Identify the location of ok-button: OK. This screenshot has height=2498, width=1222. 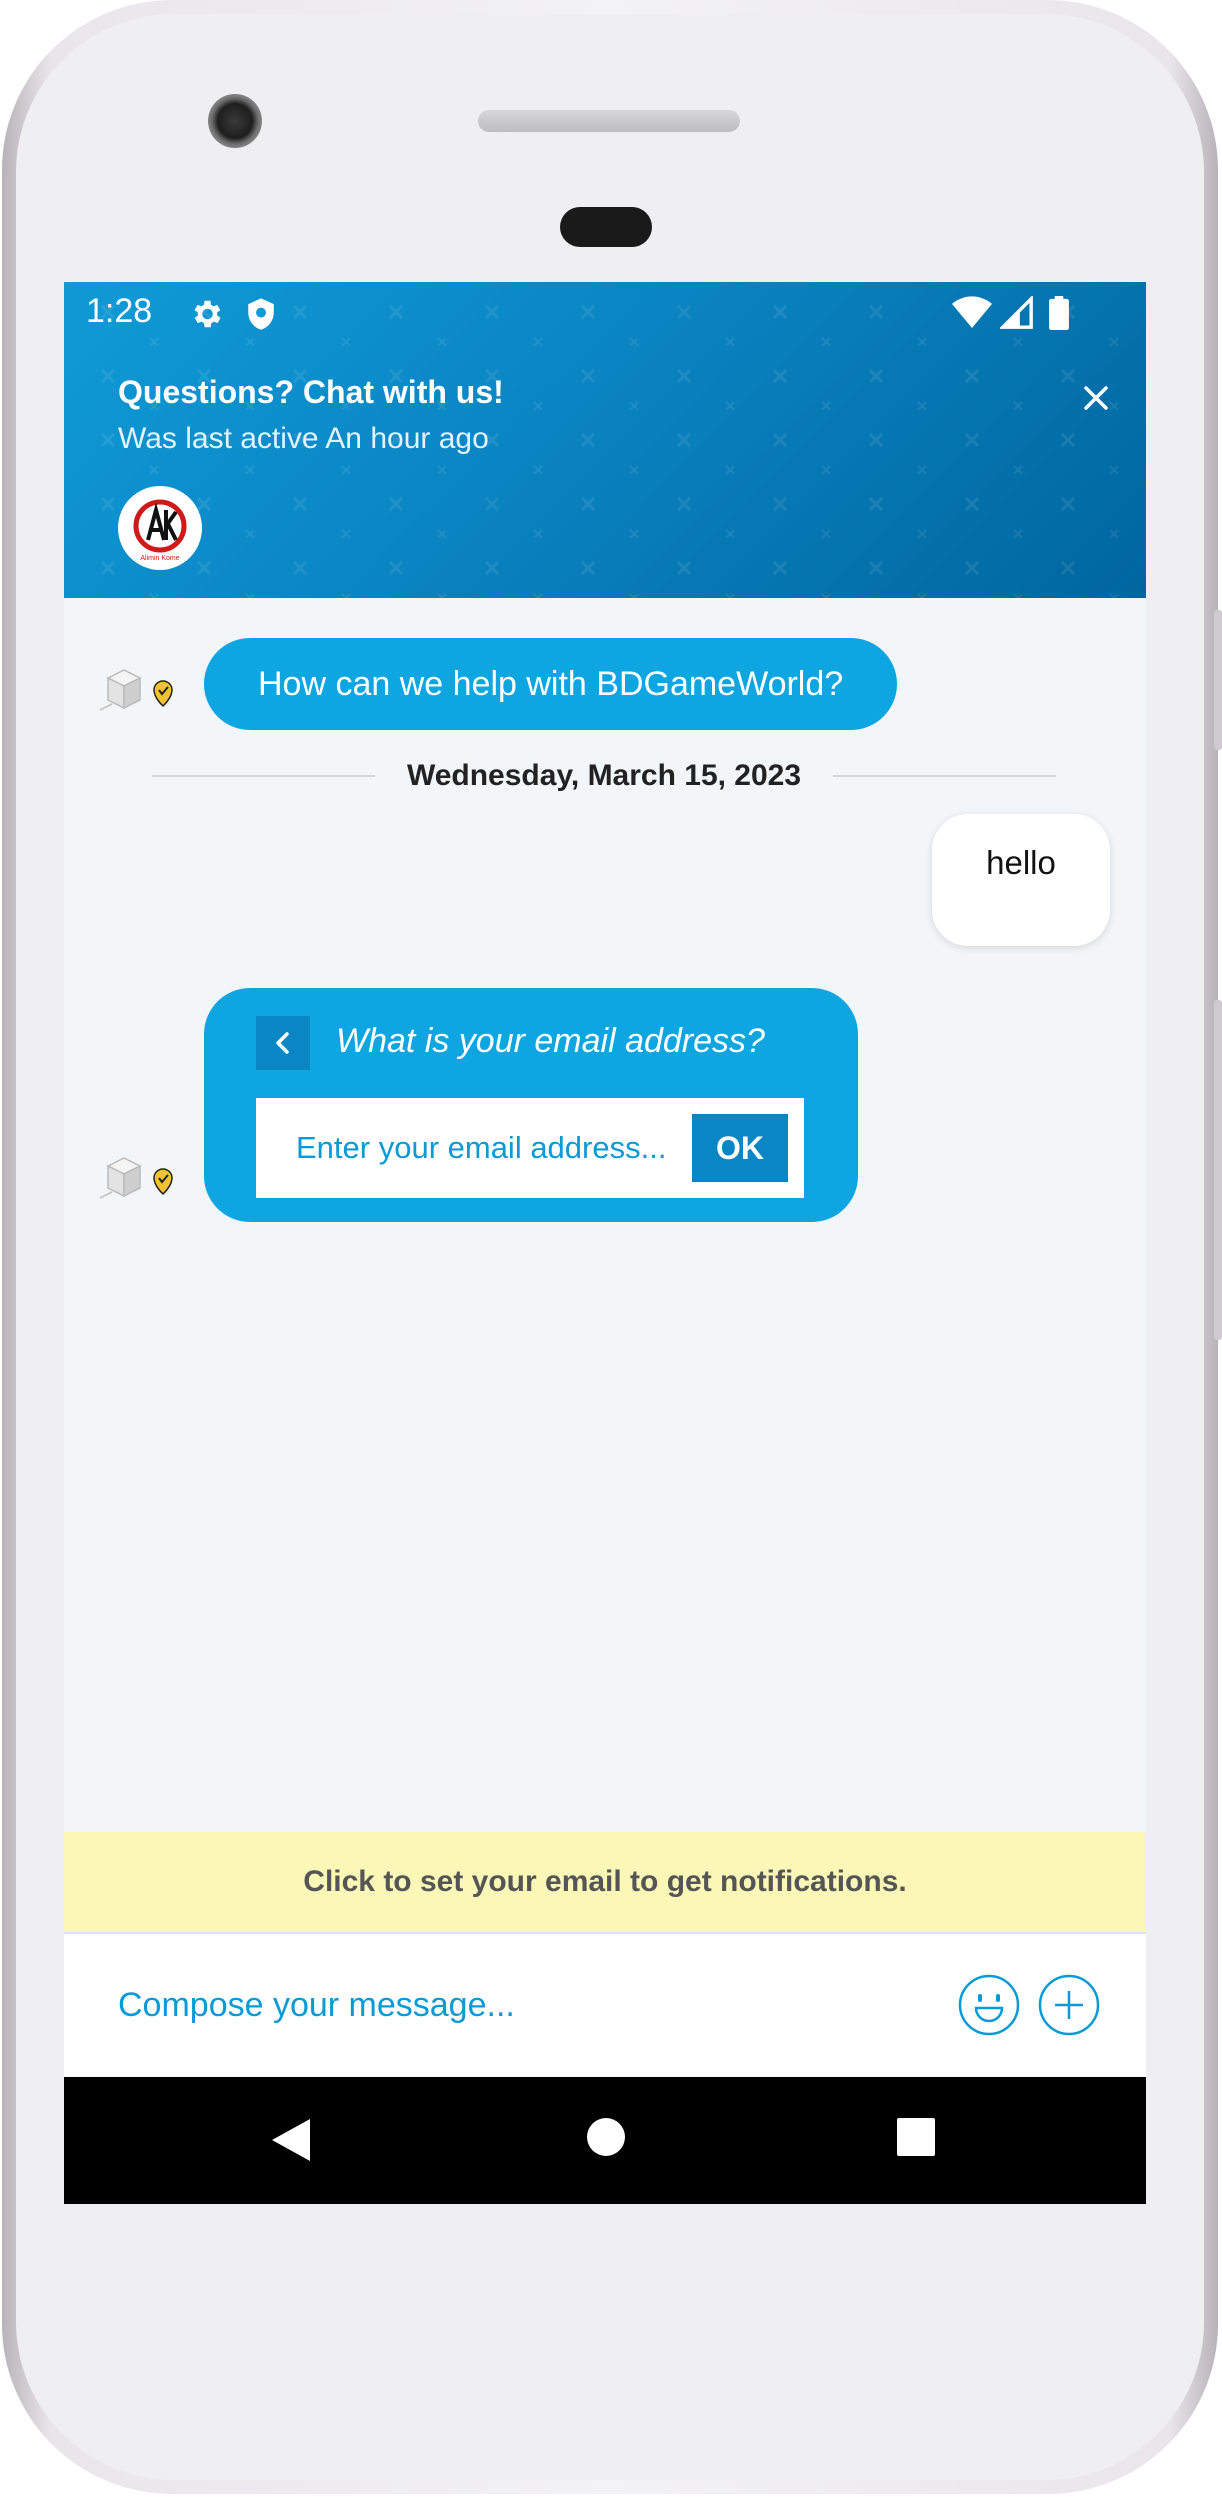
(740, 1148).